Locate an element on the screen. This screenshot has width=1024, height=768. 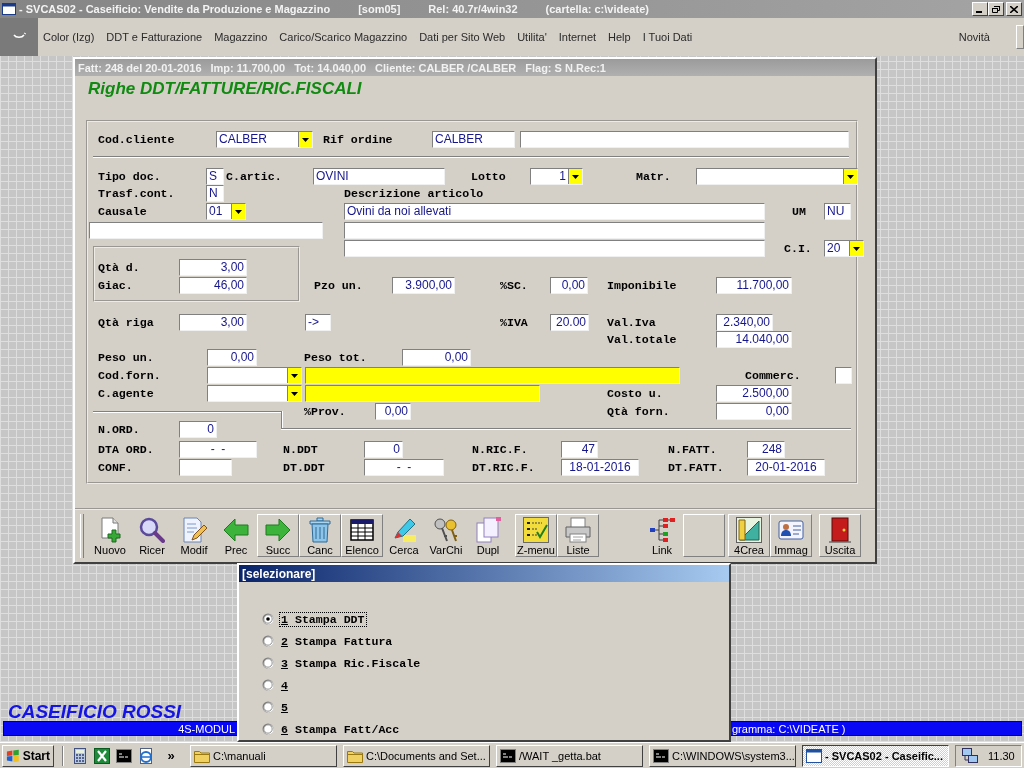
toolbar-button is located at coordinates (704, 535).